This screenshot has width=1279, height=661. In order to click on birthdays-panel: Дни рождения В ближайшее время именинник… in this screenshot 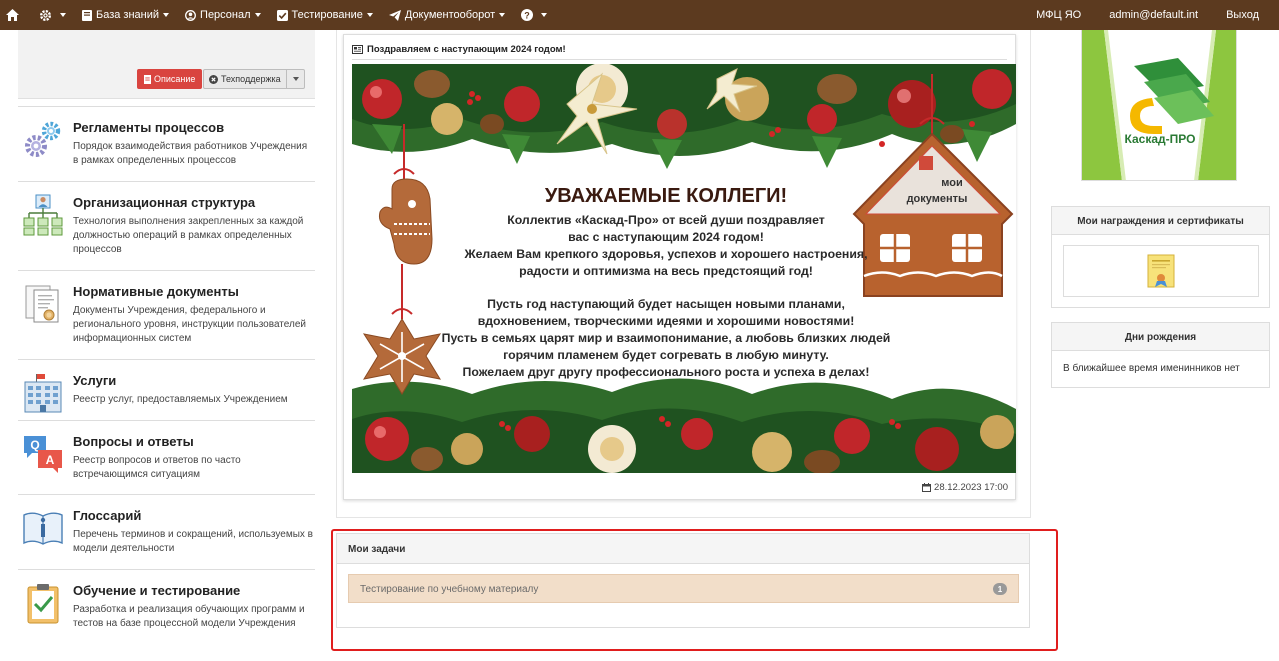, I will do `click(1160, 355)`.